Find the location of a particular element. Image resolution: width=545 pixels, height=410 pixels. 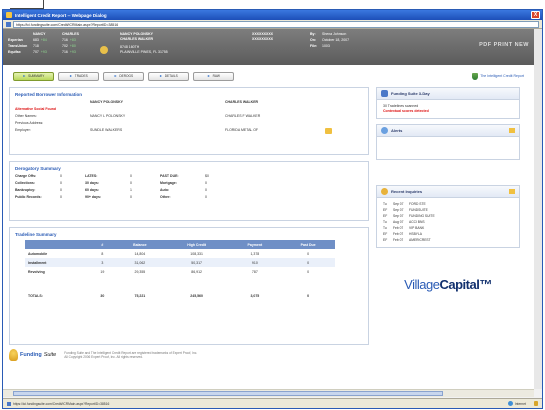

globe-icon is located at coordinates (510, 403).